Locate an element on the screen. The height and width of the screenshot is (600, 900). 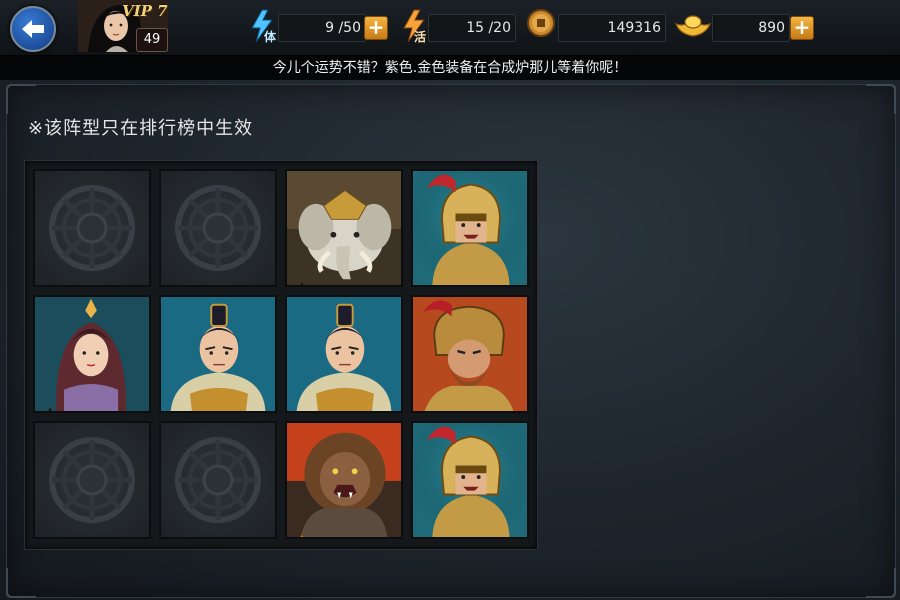
hero-slot-bearded-general is located at coordinates (470, 354).